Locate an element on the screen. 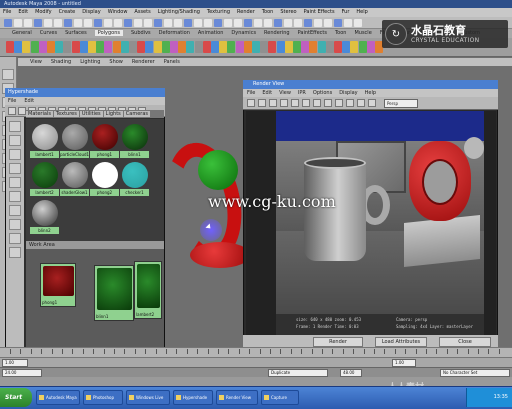 This screenshot has height=409, width=512. material-swatch: particleCloud1 is located at coordinates (74, 140).